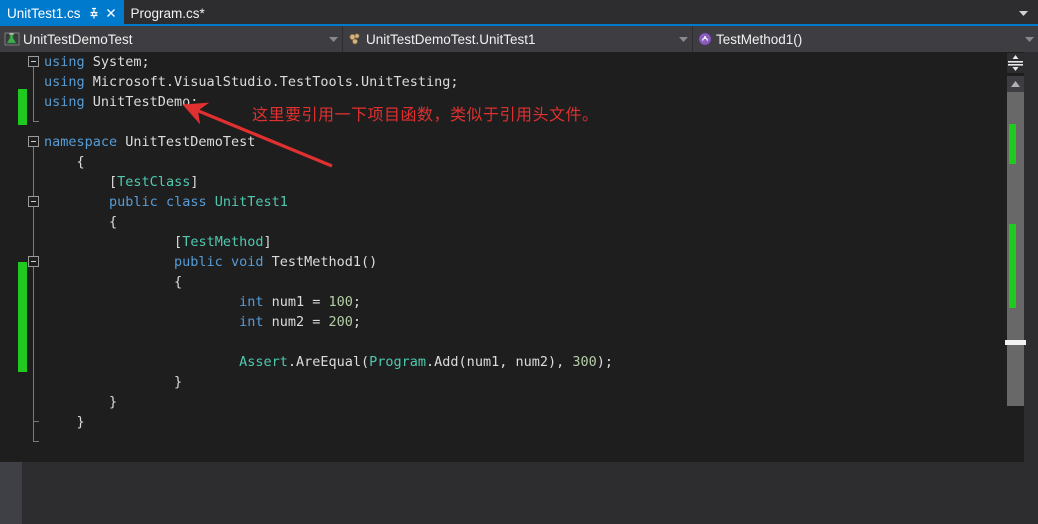 Image resolution: width=1038 pixels, height=524 pixels. I want to click on code-token: 200, so click(340, 322).